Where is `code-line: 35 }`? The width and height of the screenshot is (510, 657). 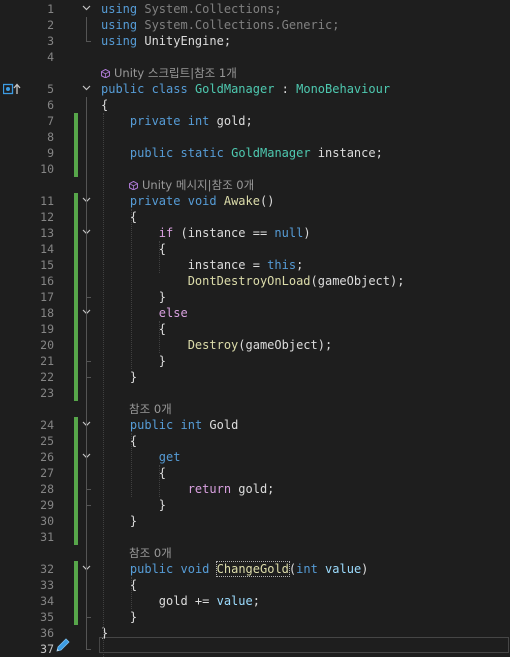 code-line: 35 } is located at coordinates (255, 617).